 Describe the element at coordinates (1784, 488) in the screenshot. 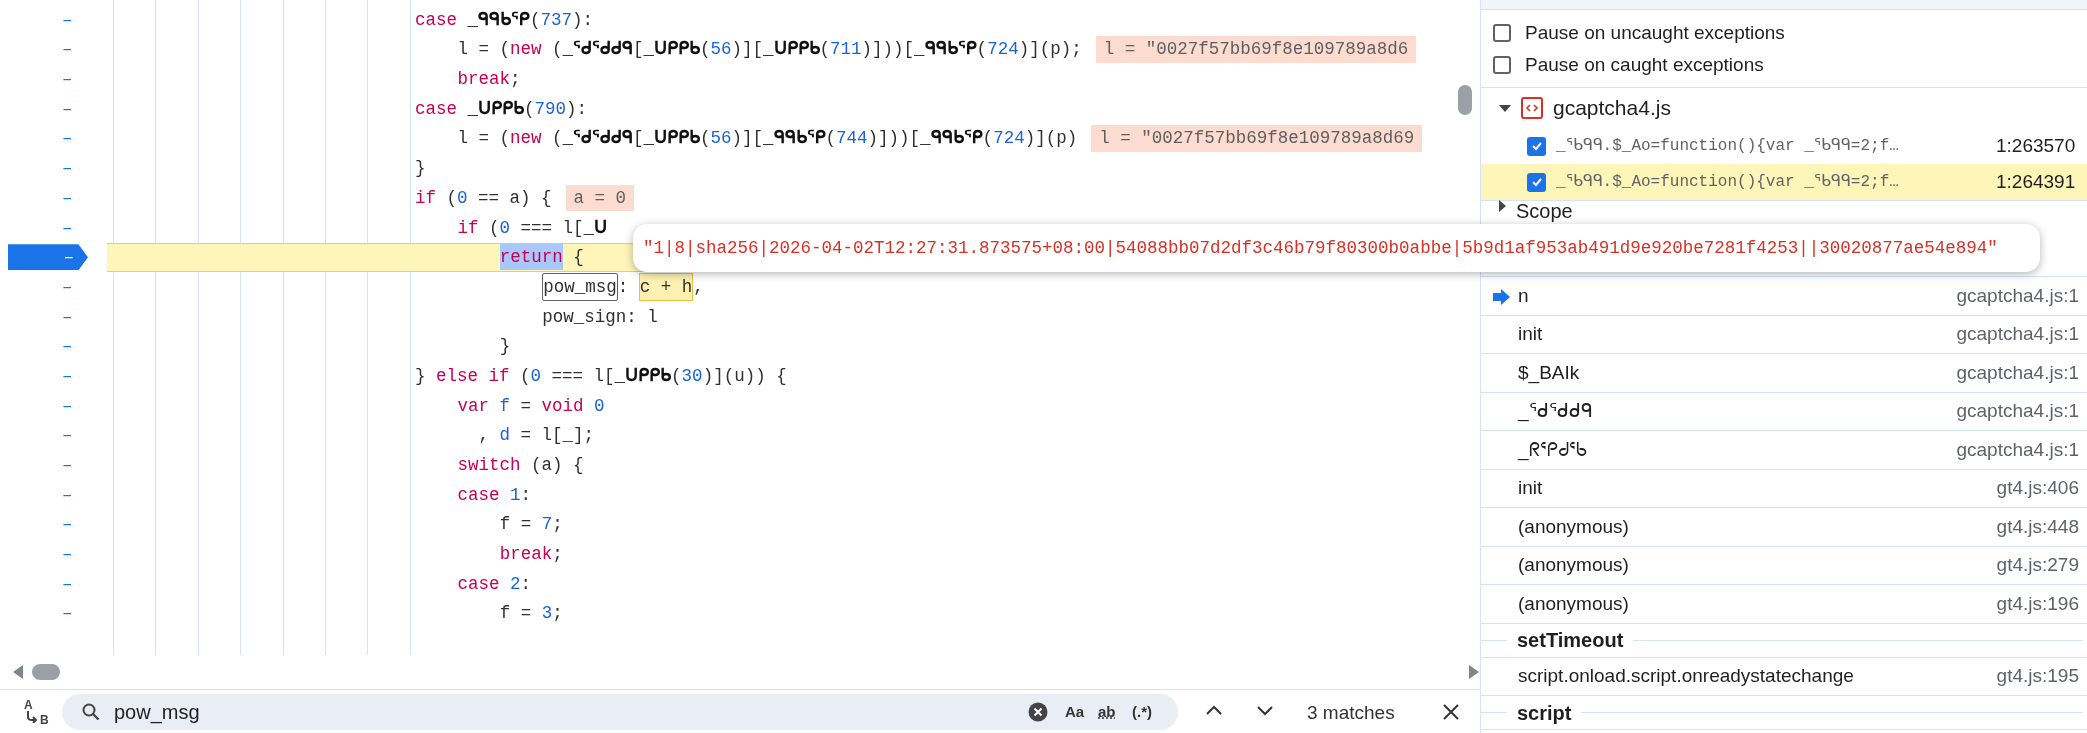

I see `call-frame-row: init gt4.js:406` at that location.